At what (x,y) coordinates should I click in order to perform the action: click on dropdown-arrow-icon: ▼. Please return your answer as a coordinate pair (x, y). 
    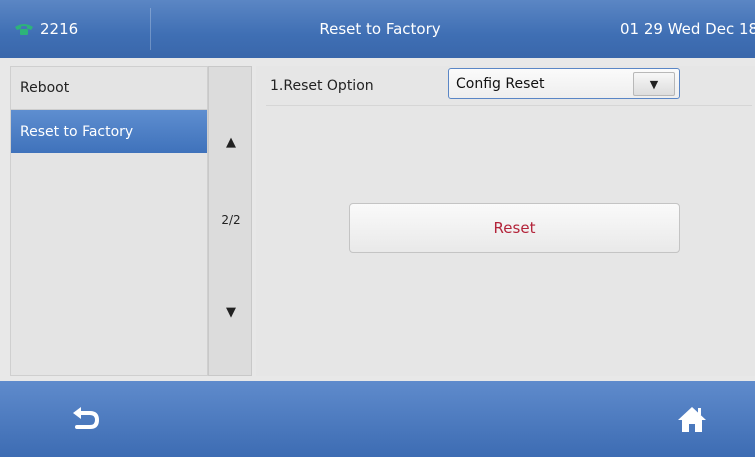
    Looking at the image, I should click on (654, 84).